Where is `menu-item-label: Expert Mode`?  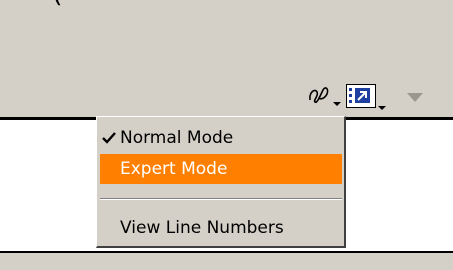 menu-item-label: Expert Mode is located at coordinates (174, 169).